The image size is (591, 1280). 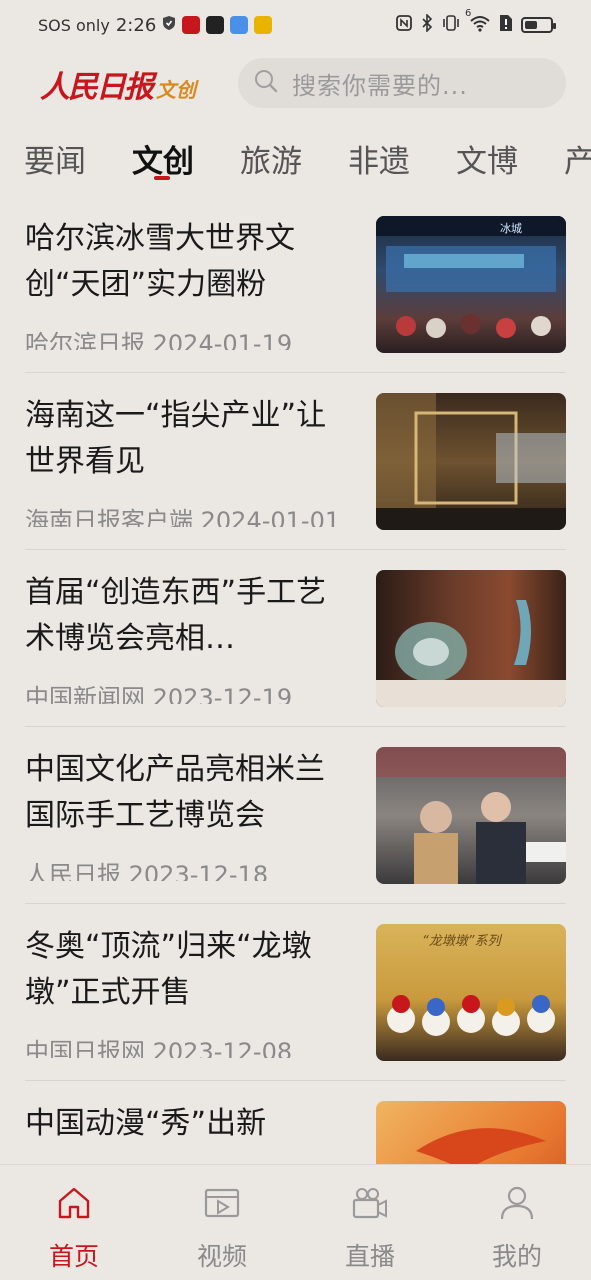 I want to click on article-thumbnail: 冰城, so click(x=471, y=284).